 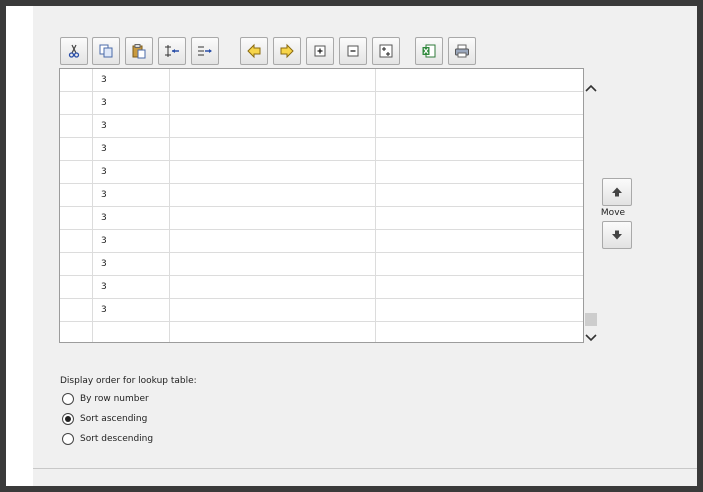 I want to click on expand-icon, so click(x=320, y=51).